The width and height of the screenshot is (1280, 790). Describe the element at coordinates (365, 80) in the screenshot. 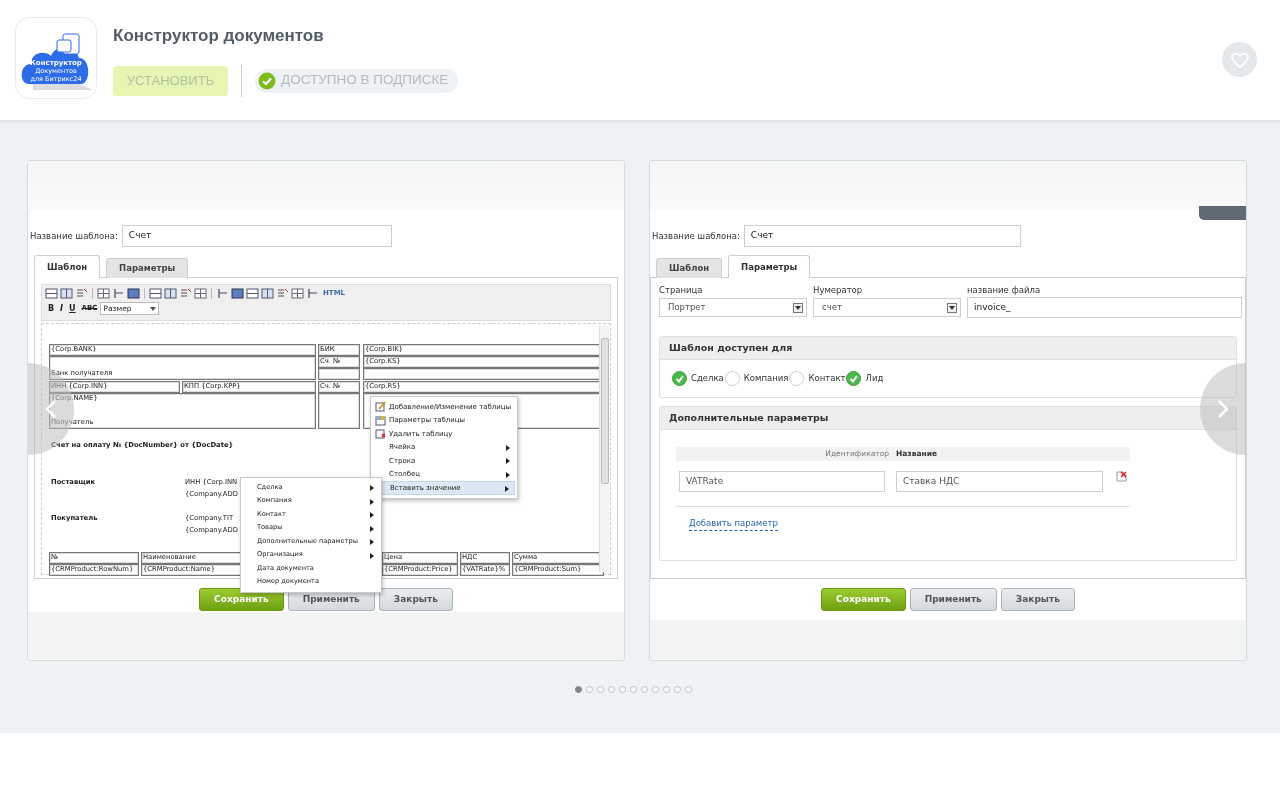

I see `badge-text: ДОСТУПНО В ПОДПИСКЕ` at that location.